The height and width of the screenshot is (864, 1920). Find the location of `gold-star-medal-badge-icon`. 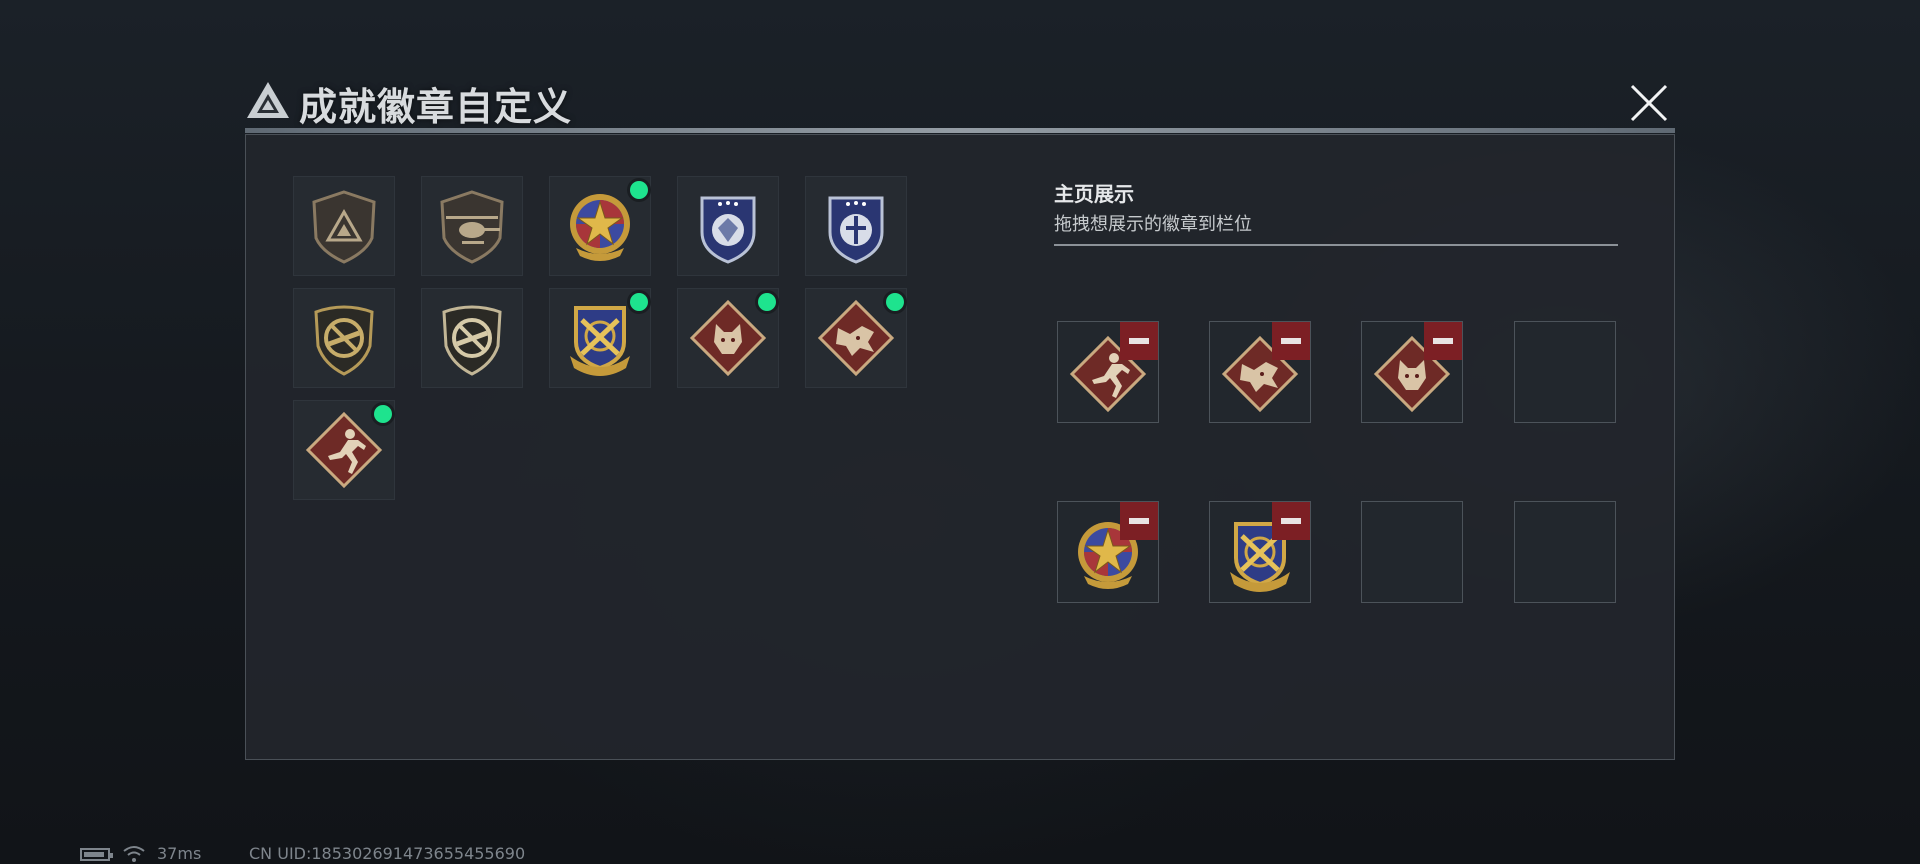

gold-star-medal-badge-icon is located at coordinates (600, 227).